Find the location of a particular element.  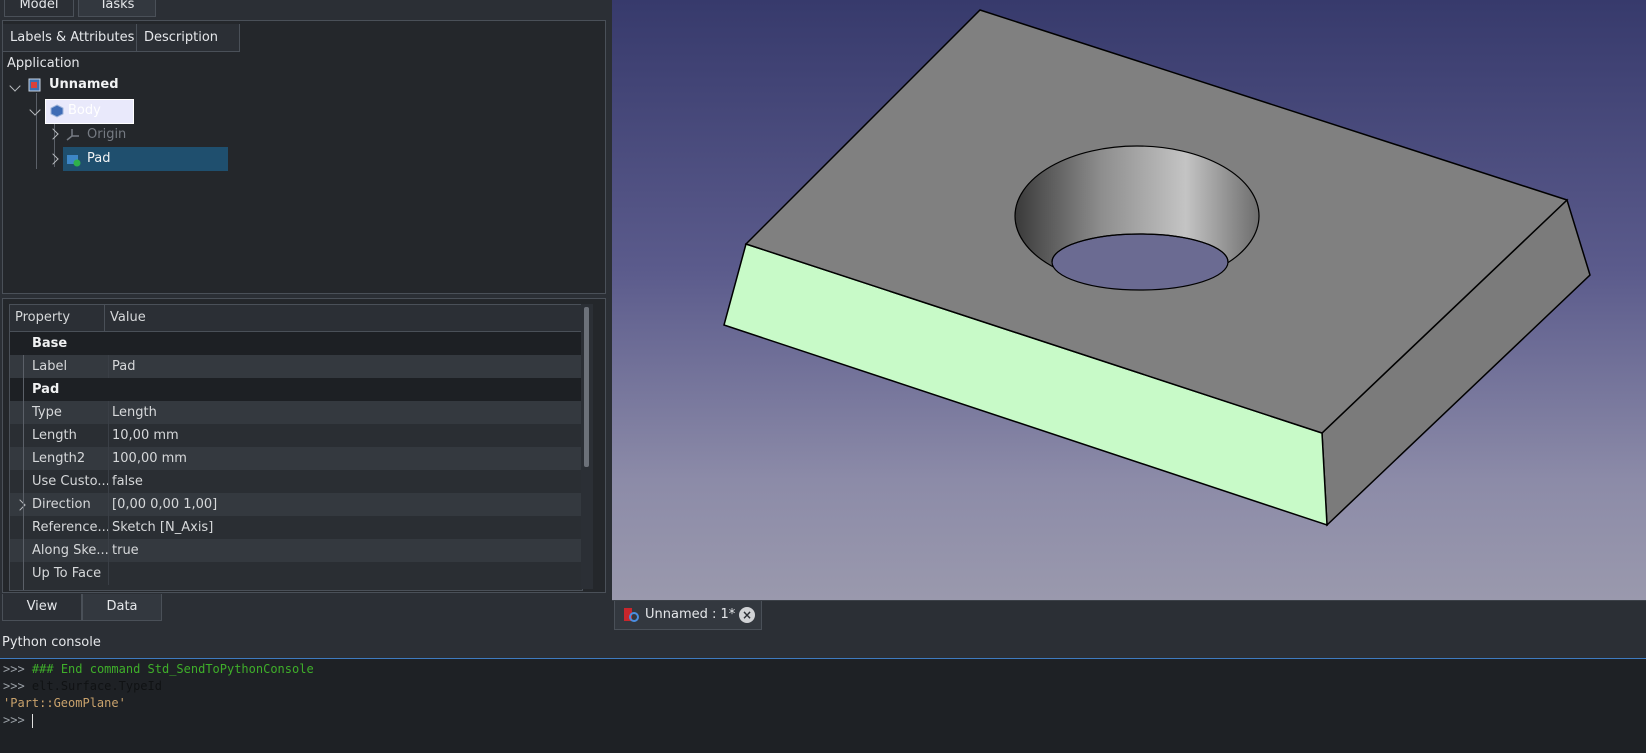

tab-model: Model is located at coordinates (39, 8).